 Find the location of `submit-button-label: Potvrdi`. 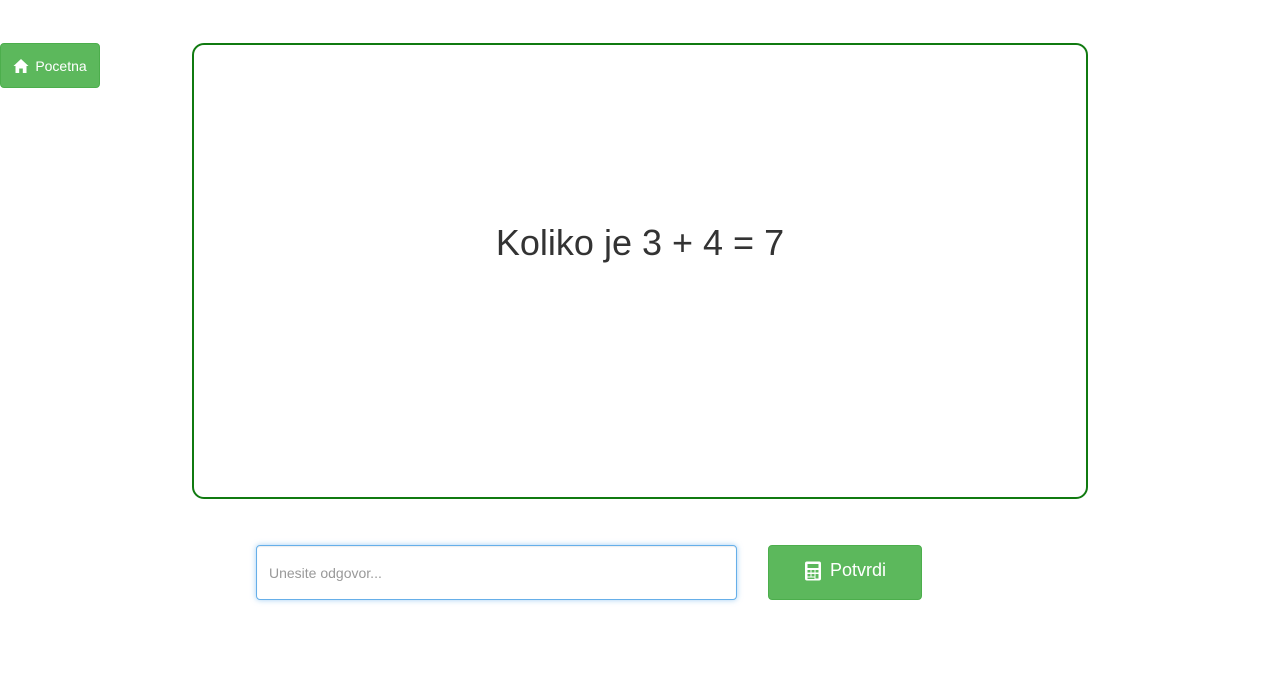

submit-button-label: Potvrdi is located at coordinates (858, 570).